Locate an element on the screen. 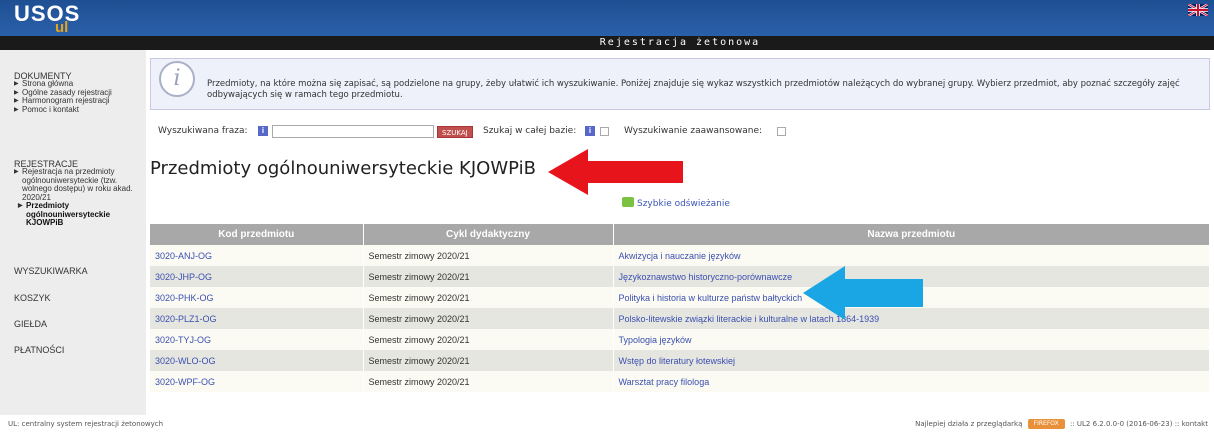  course-name: Typologia języków is located at coordinates (911, 339).